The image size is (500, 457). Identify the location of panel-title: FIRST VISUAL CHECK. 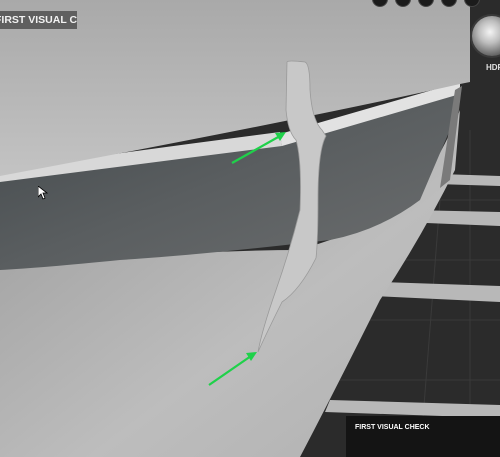
(392, 427).